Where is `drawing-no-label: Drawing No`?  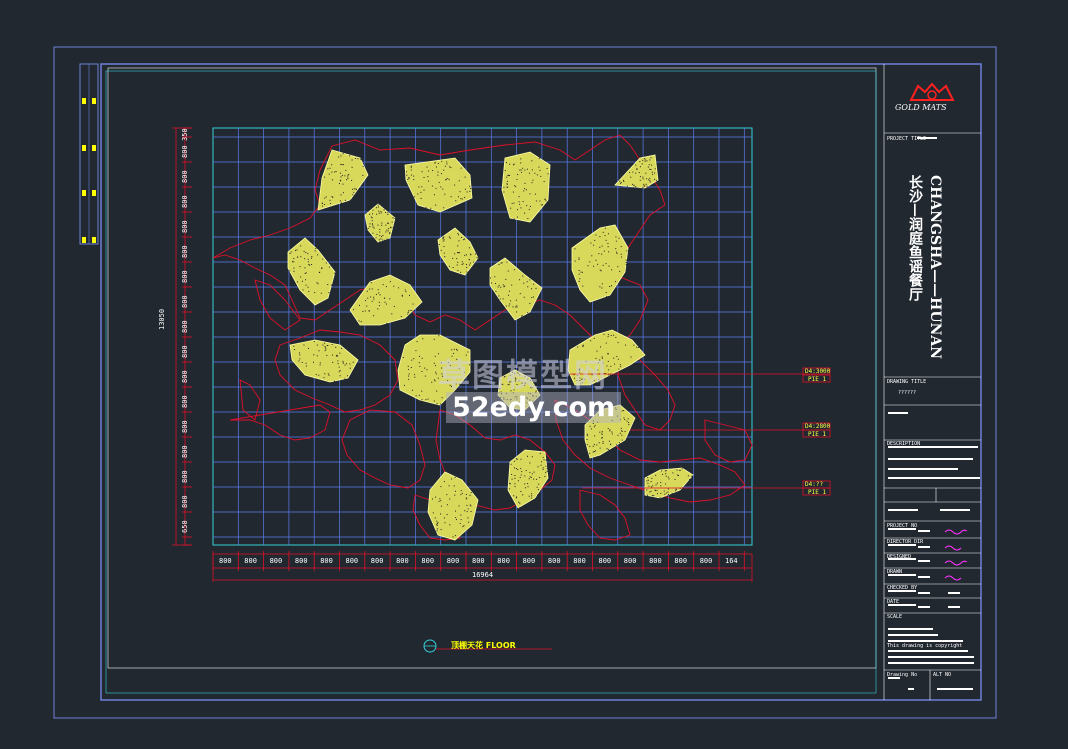
drawing-no-label: Drawing No is located at coordinates (902, 675).